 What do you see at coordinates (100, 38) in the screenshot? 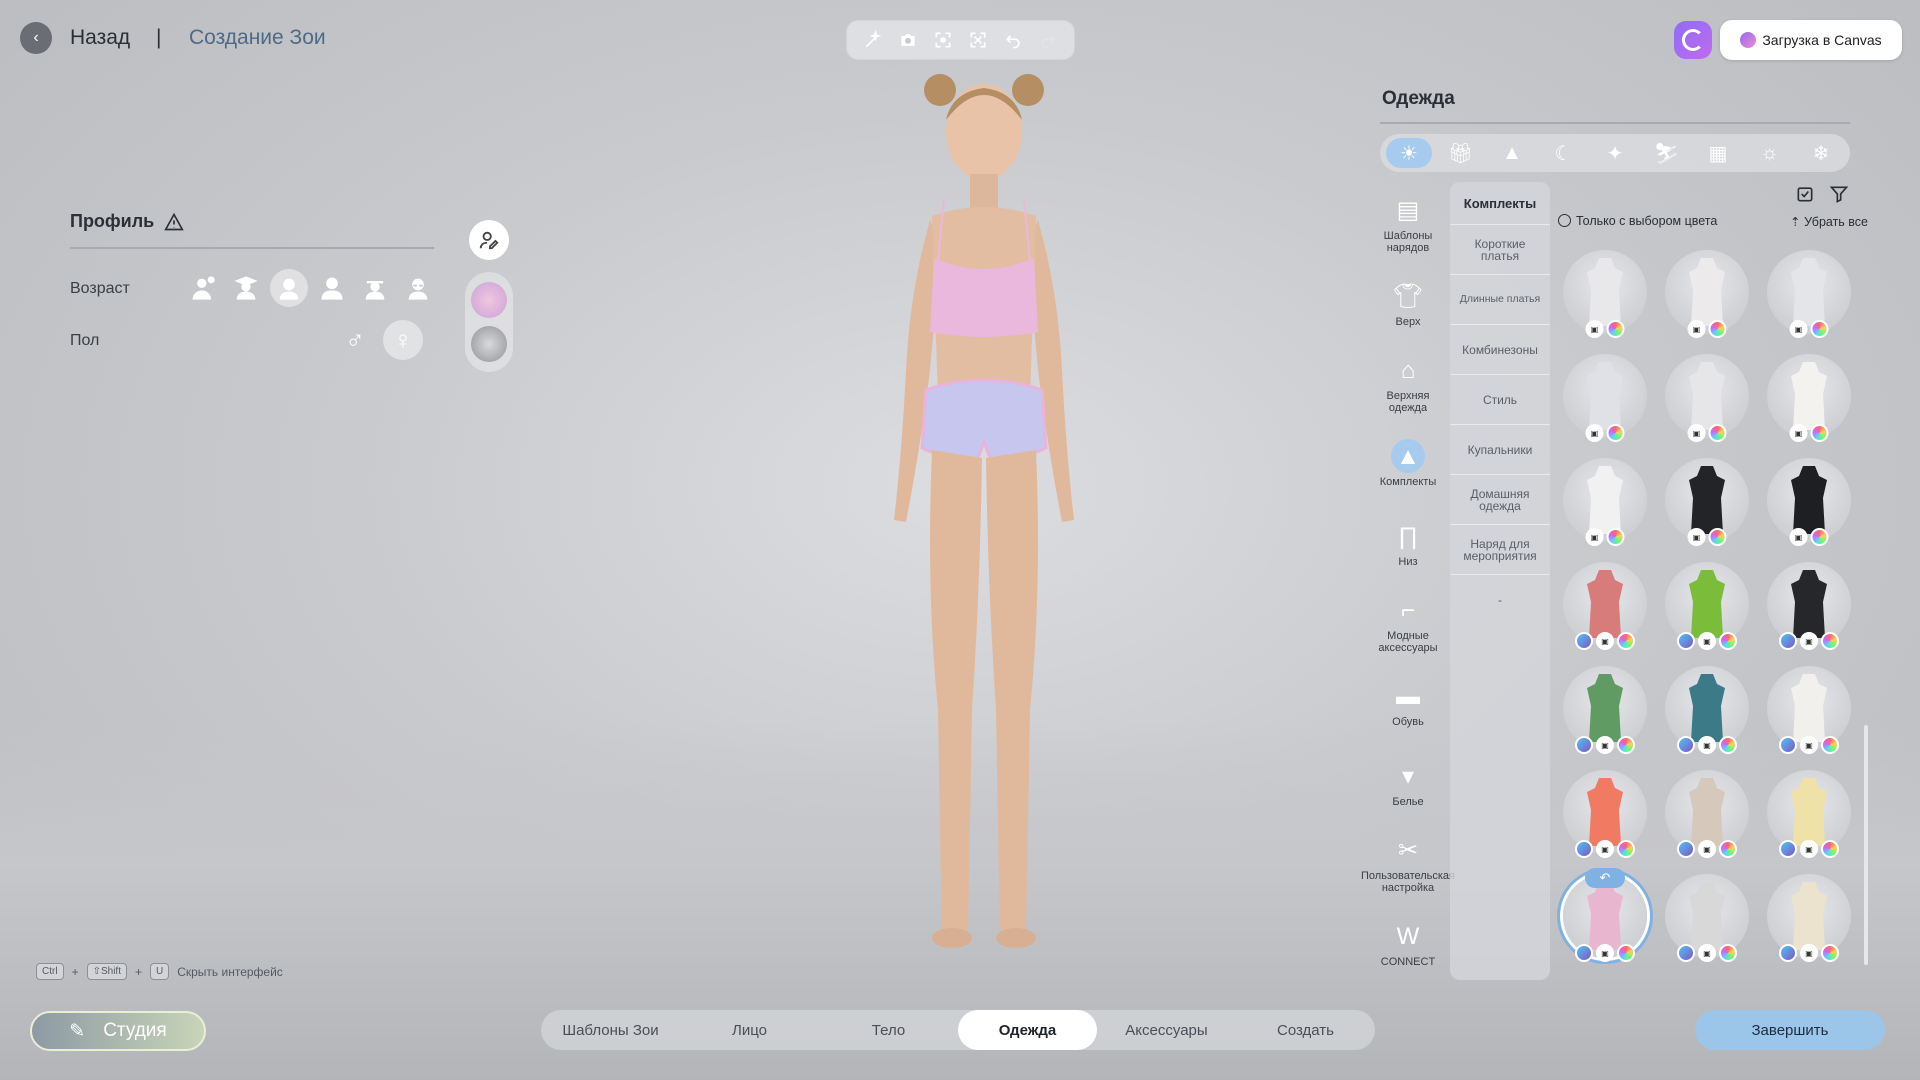
I see `back-label: Назад` at bounding box center [100, 38].